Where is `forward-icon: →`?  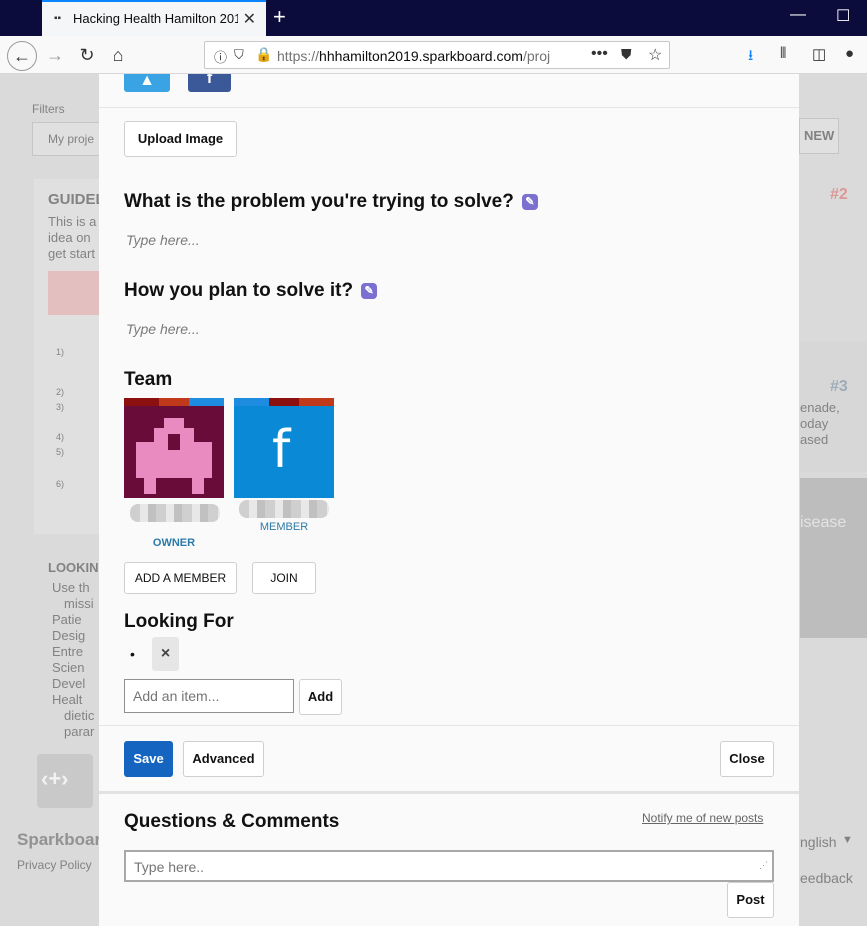 forward-icon: → is located at coordinates (55, 55).